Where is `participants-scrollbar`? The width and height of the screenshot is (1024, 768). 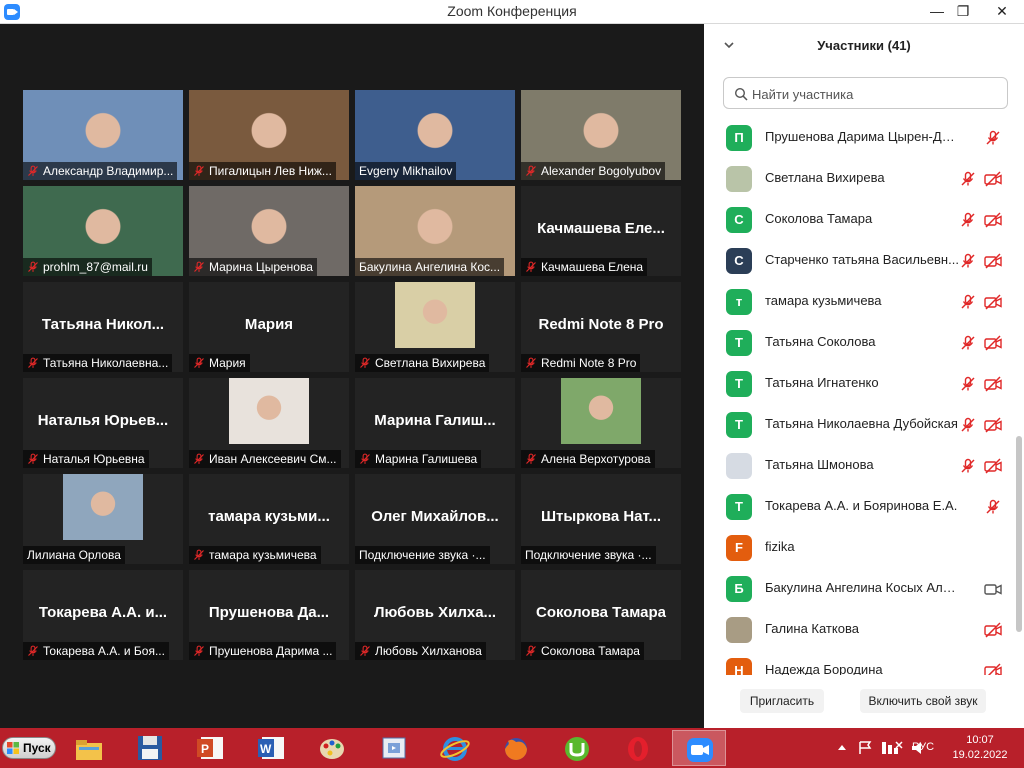 participants-scrollbar is located at coordinates (1019, 394).